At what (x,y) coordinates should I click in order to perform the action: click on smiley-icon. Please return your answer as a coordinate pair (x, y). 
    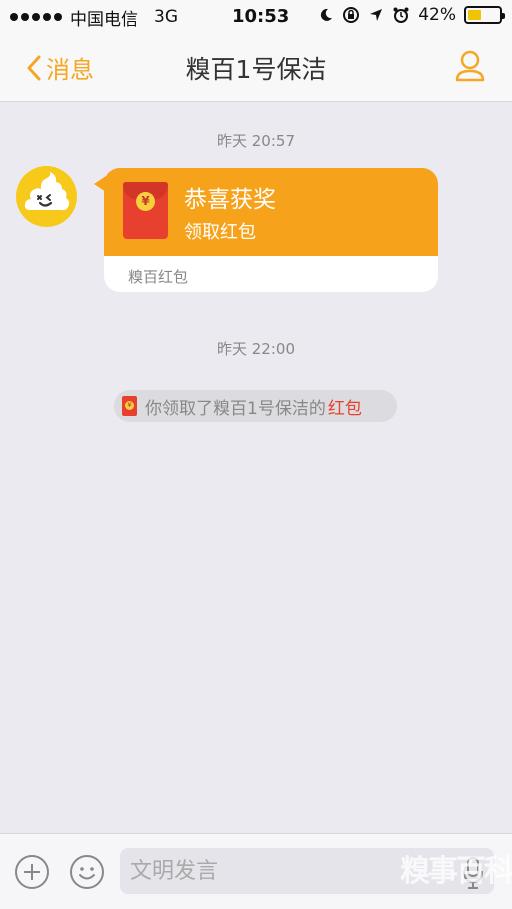
    Looking at the image, I should click on (87, 872).